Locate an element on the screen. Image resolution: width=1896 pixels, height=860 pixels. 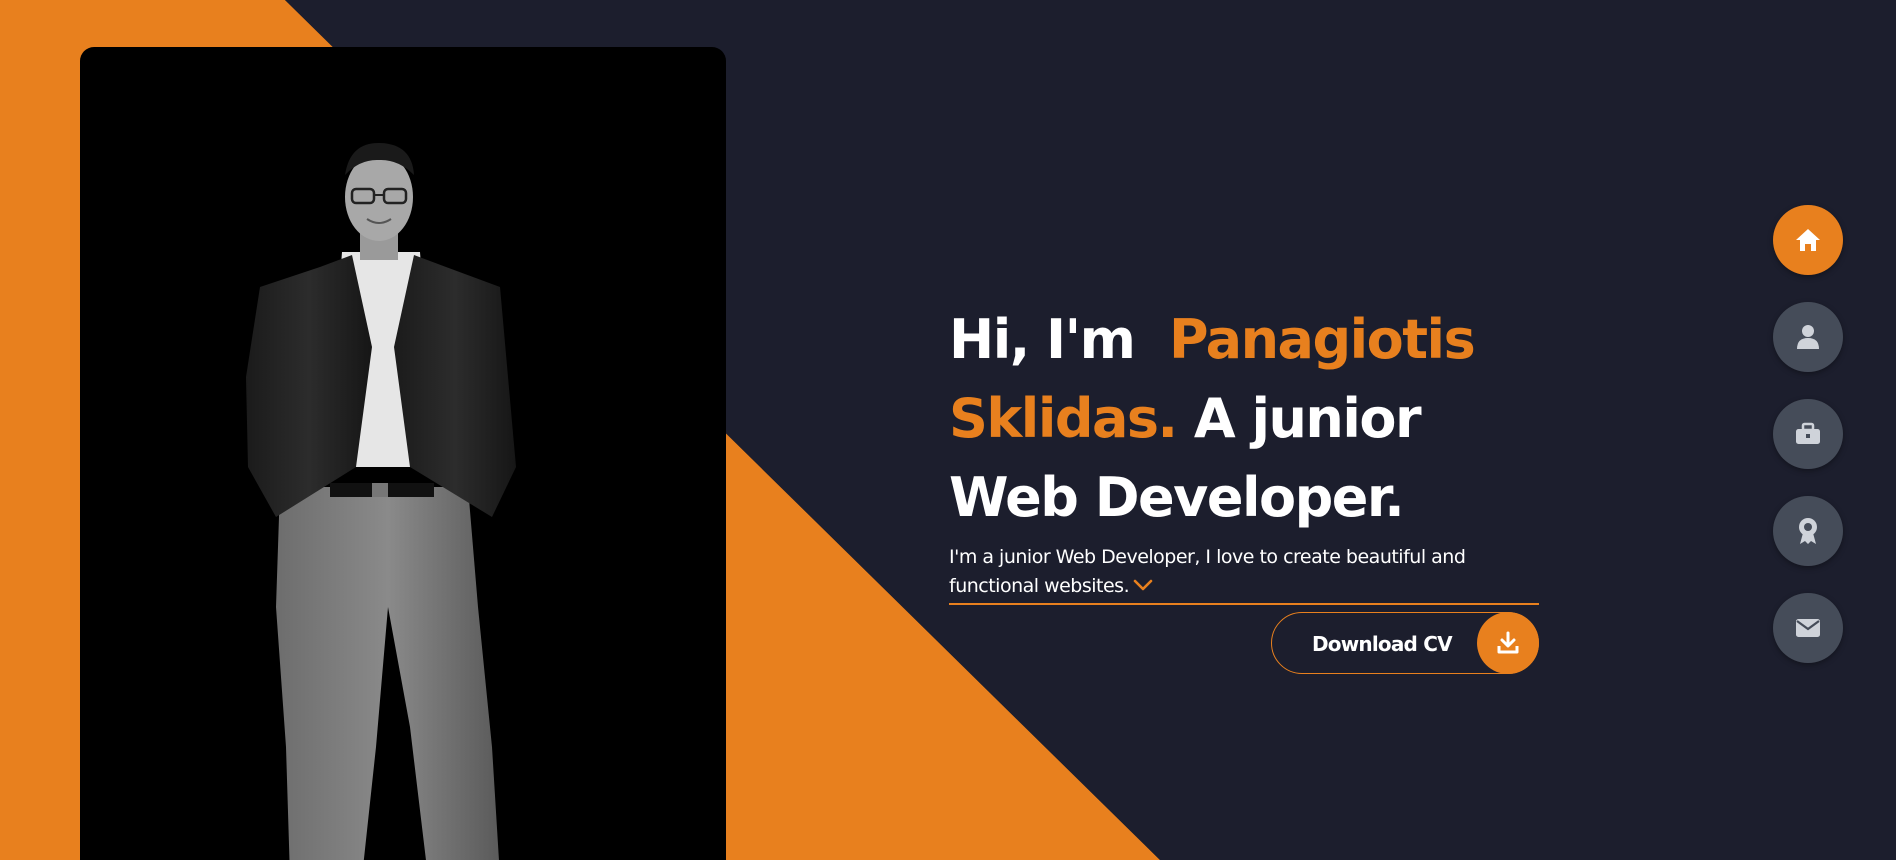
award-icon is located at coordinates (1808, 531).